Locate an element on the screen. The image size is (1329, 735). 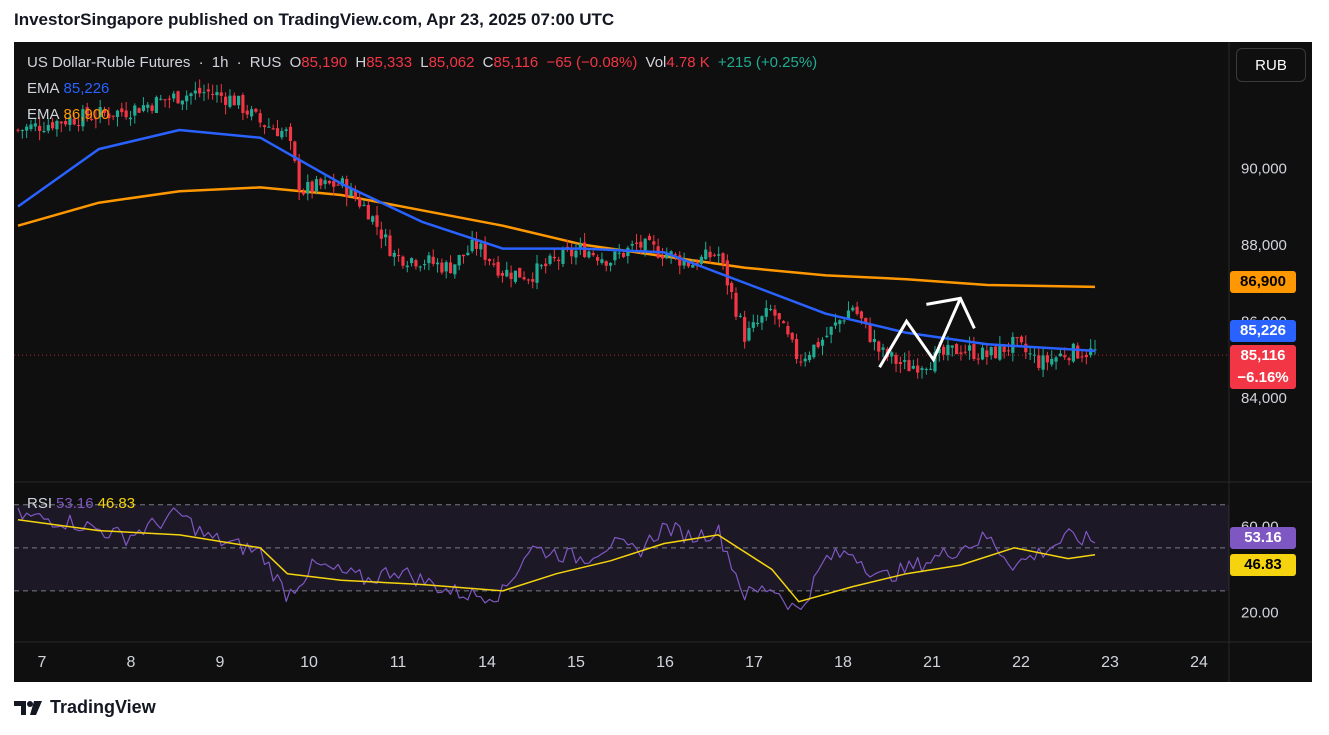
legend-change: −65 (−0.08%) is located at coordinates (592, 62).